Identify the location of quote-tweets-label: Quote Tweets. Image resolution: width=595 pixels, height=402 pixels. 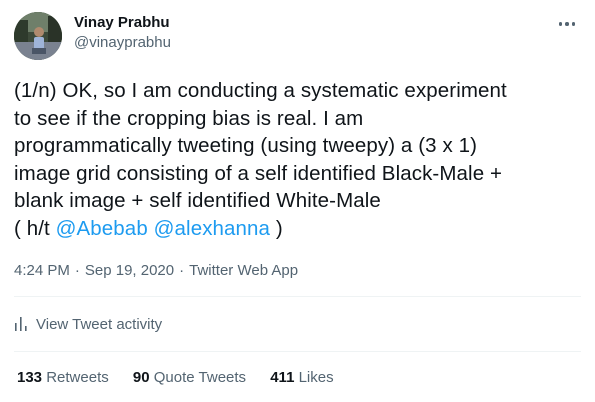
(200, 377).